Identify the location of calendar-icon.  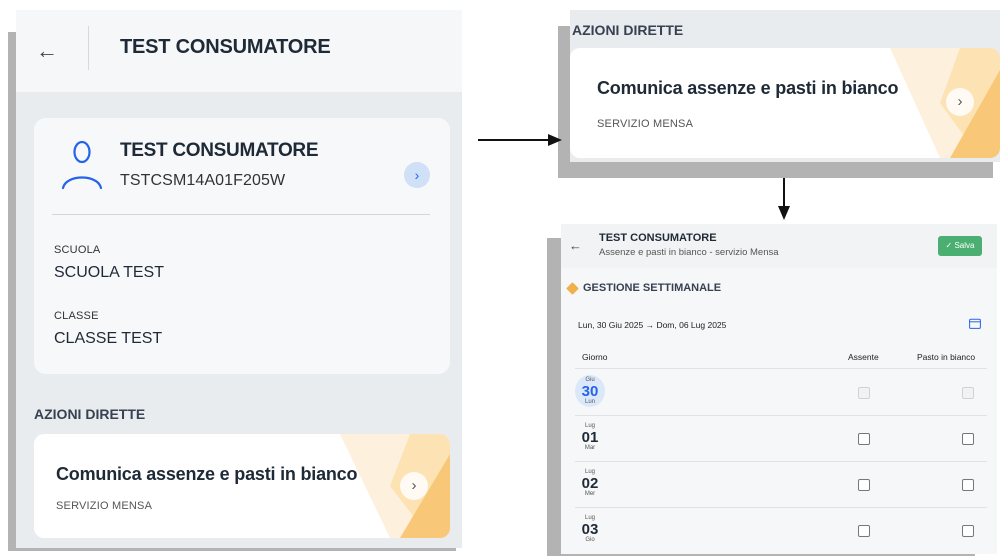
(975, 323).